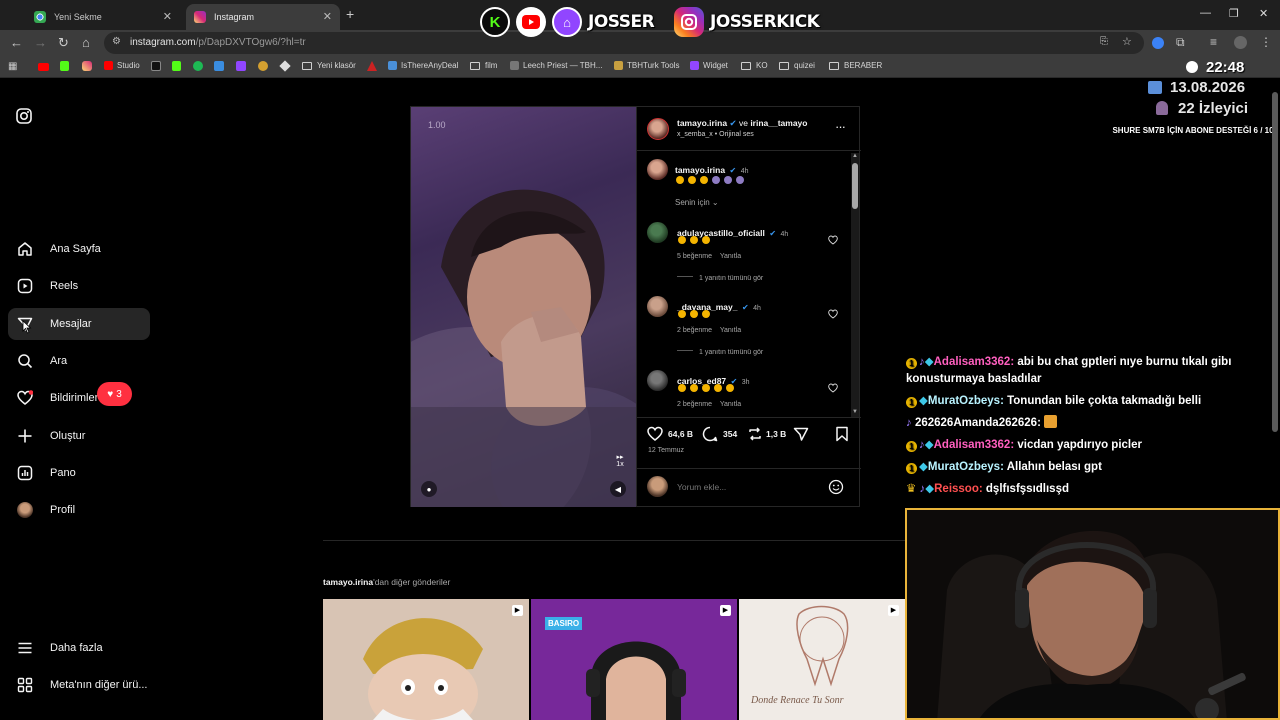 The image size is (1280, 720). Describe the element at coordinates (198, 66) in the screenshot. I see `spotify-bookmark-icon` at that location.